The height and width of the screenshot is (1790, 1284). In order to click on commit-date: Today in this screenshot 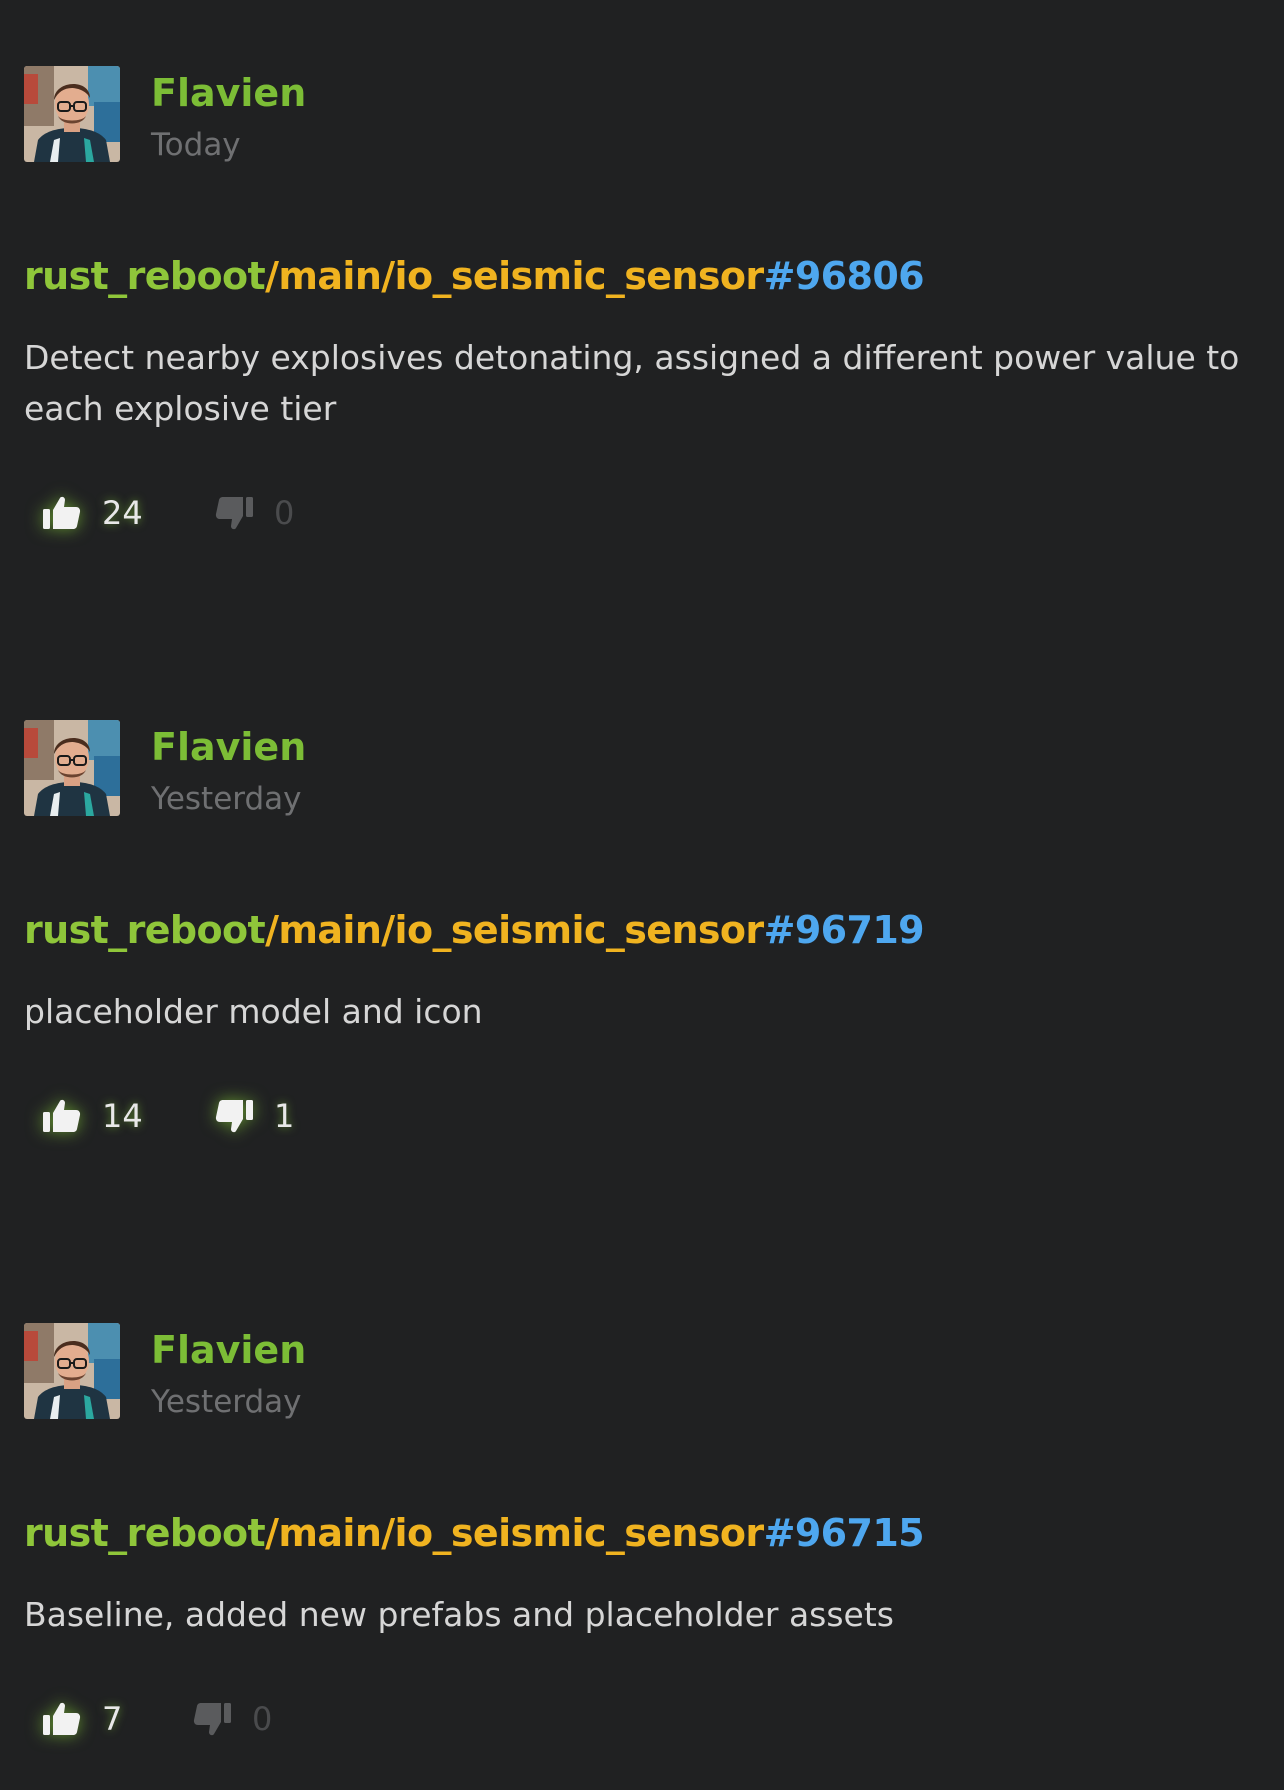, I will do `click(196, 145)`.